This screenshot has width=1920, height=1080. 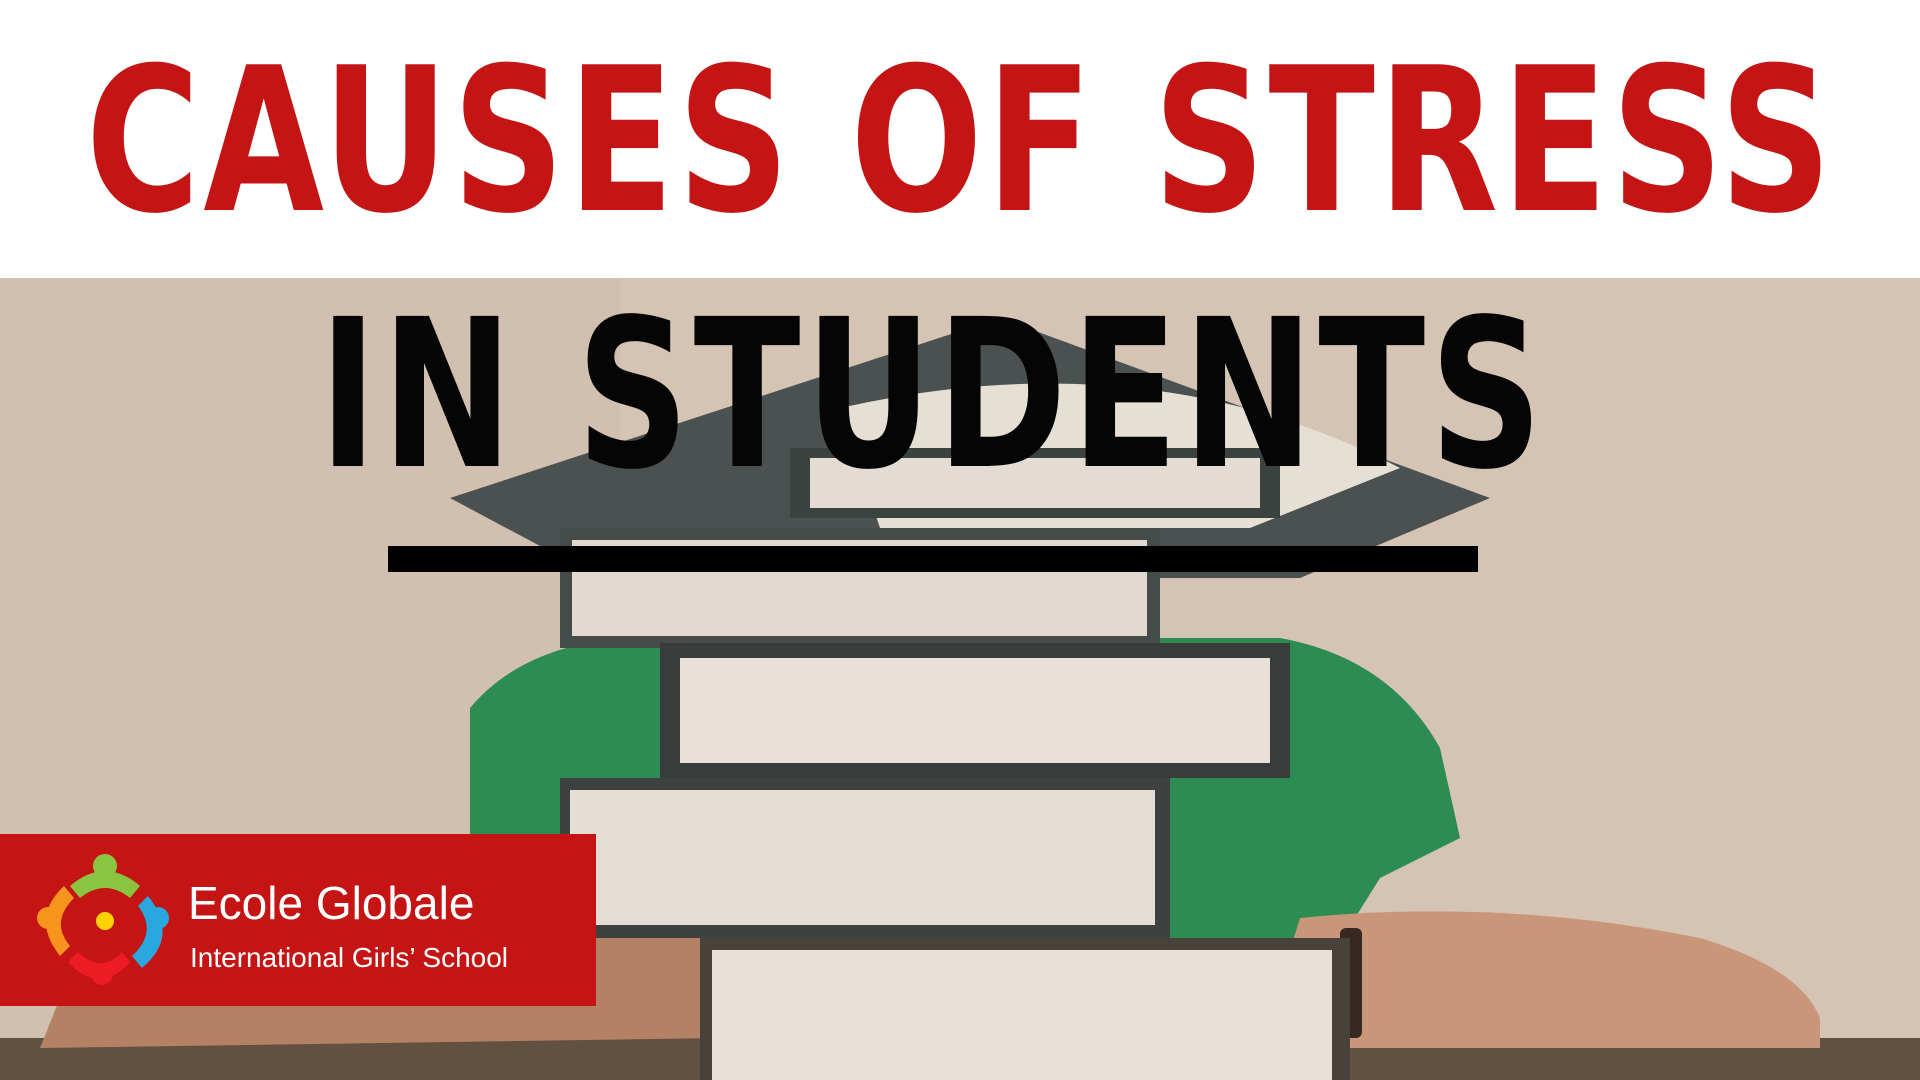 I want to click on subtitle-underline, so click(x=933, y=559).